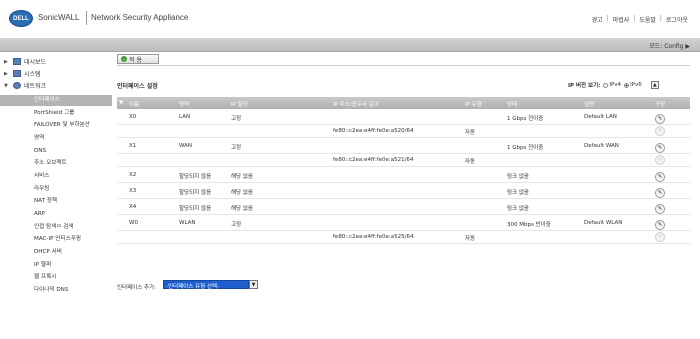  Describe the element at coordinates (133, 146) in the screenshot. I see `cell-name: X1` at that location.